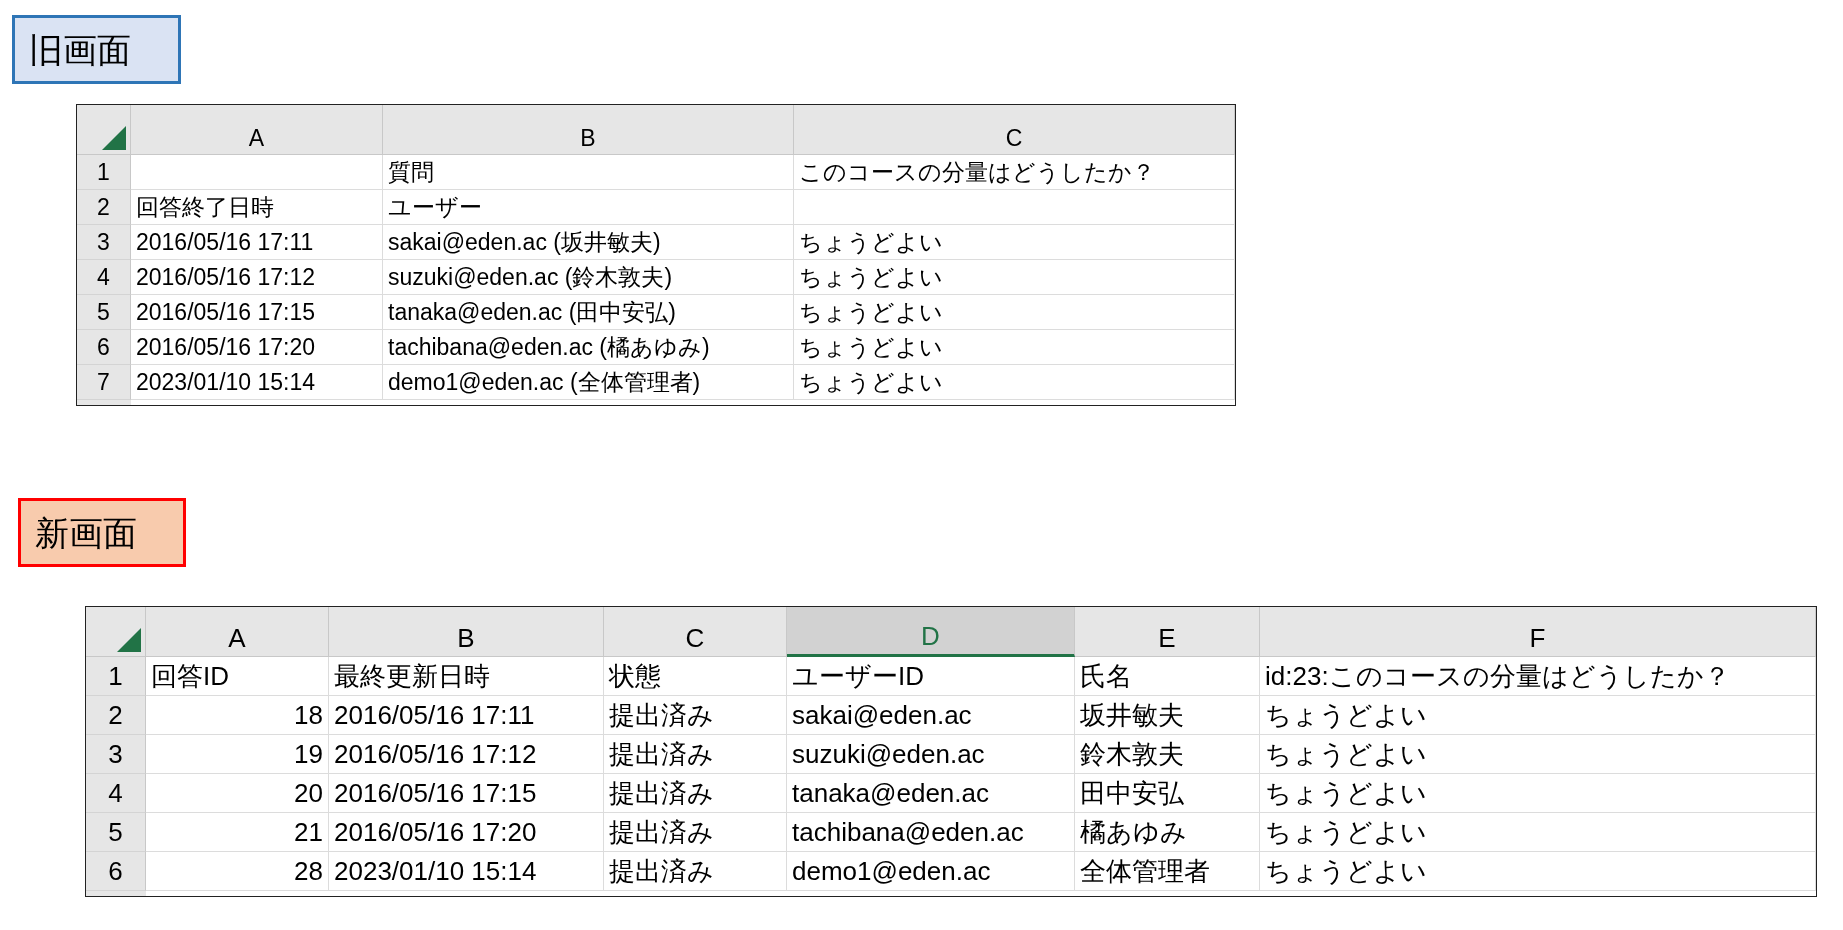  Describe the element at coordinates (466, 676) in the screenshot. I see `table-cell: 最終更新日時` at that location.